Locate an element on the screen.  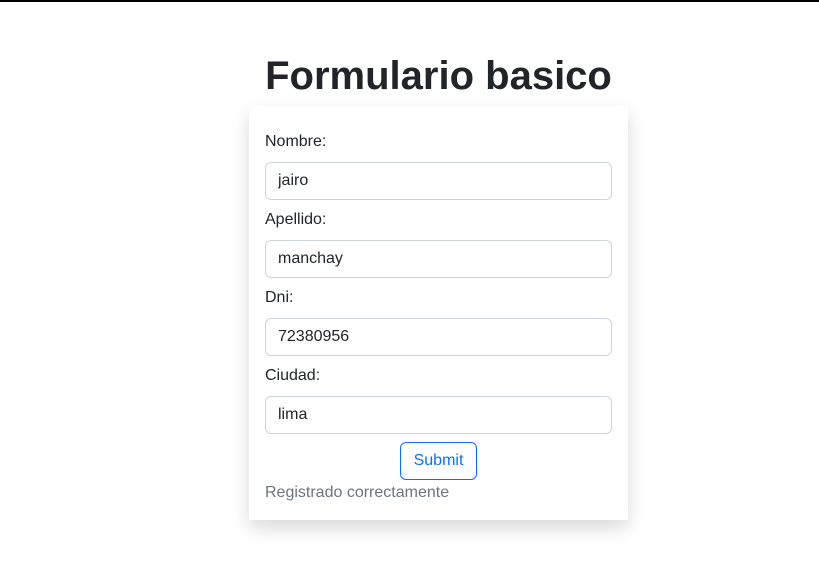
status-message: Registrado correctamente is located at coordinates (357, 492).